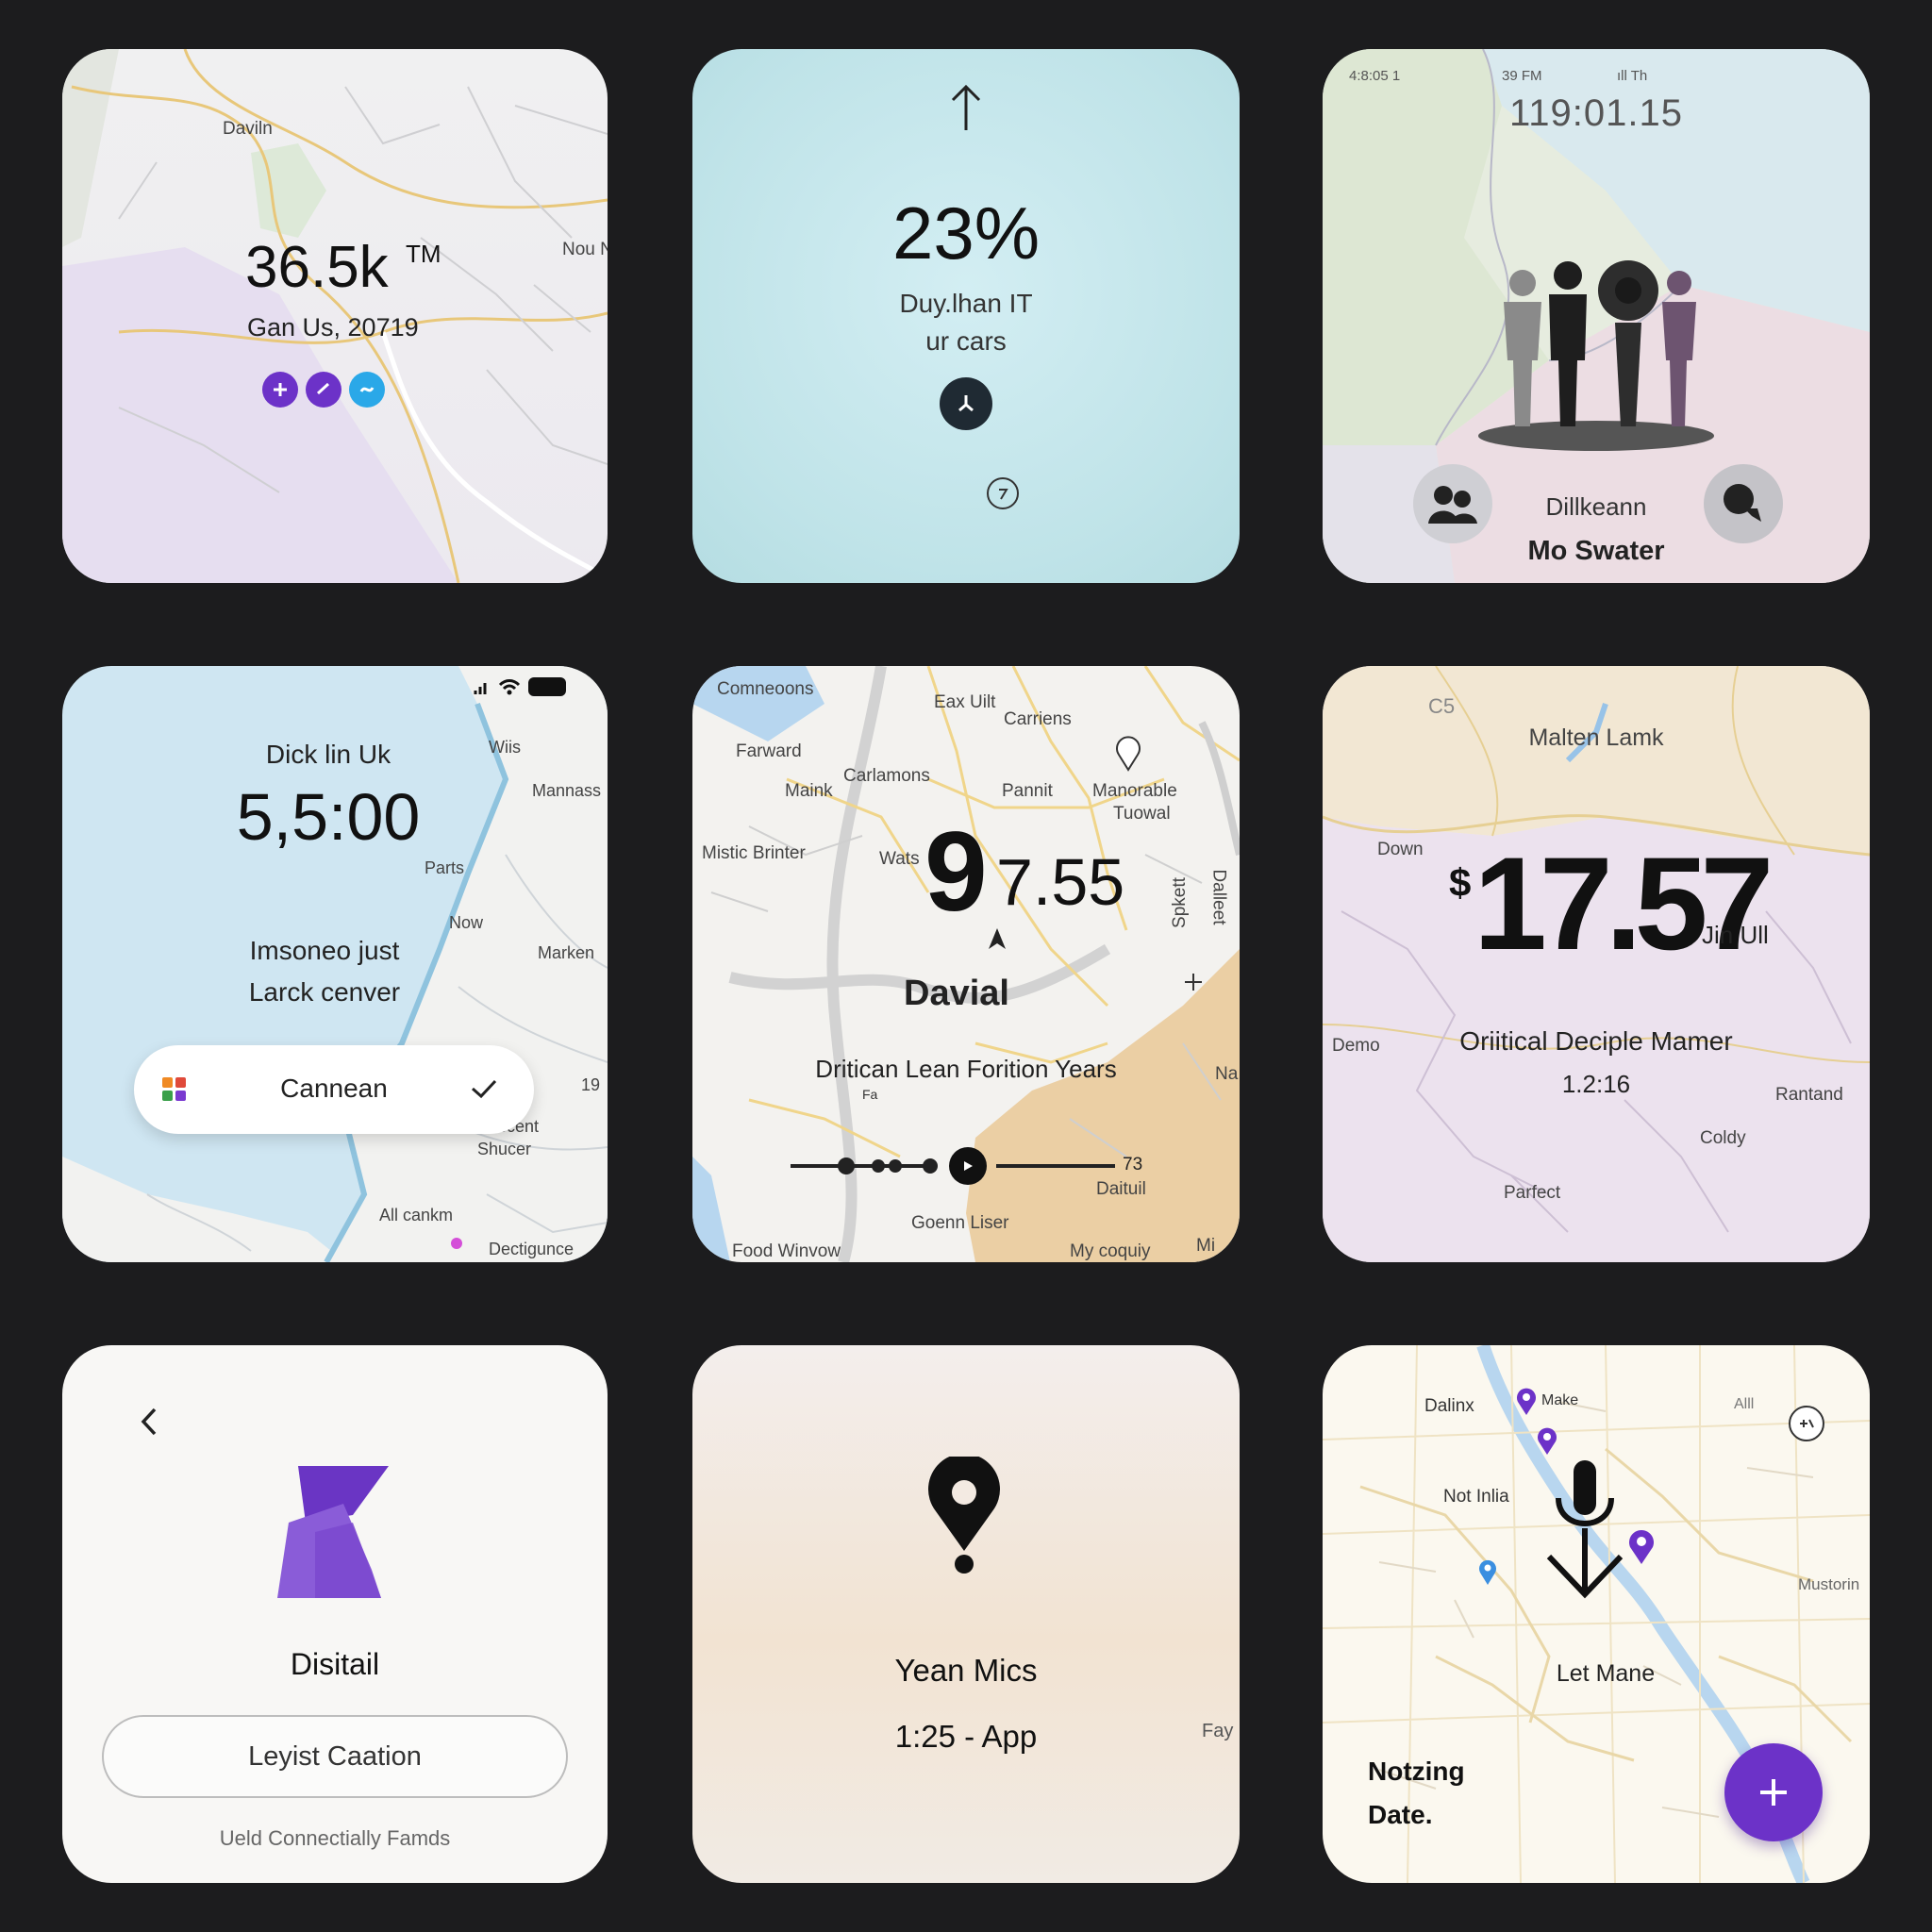 Image resolution: width=1932 pixels, height=1932 pixels. Describe the element at coordinates (1596, 1084) in the screenshot. I see `price-time: 1.2:16` at that location.